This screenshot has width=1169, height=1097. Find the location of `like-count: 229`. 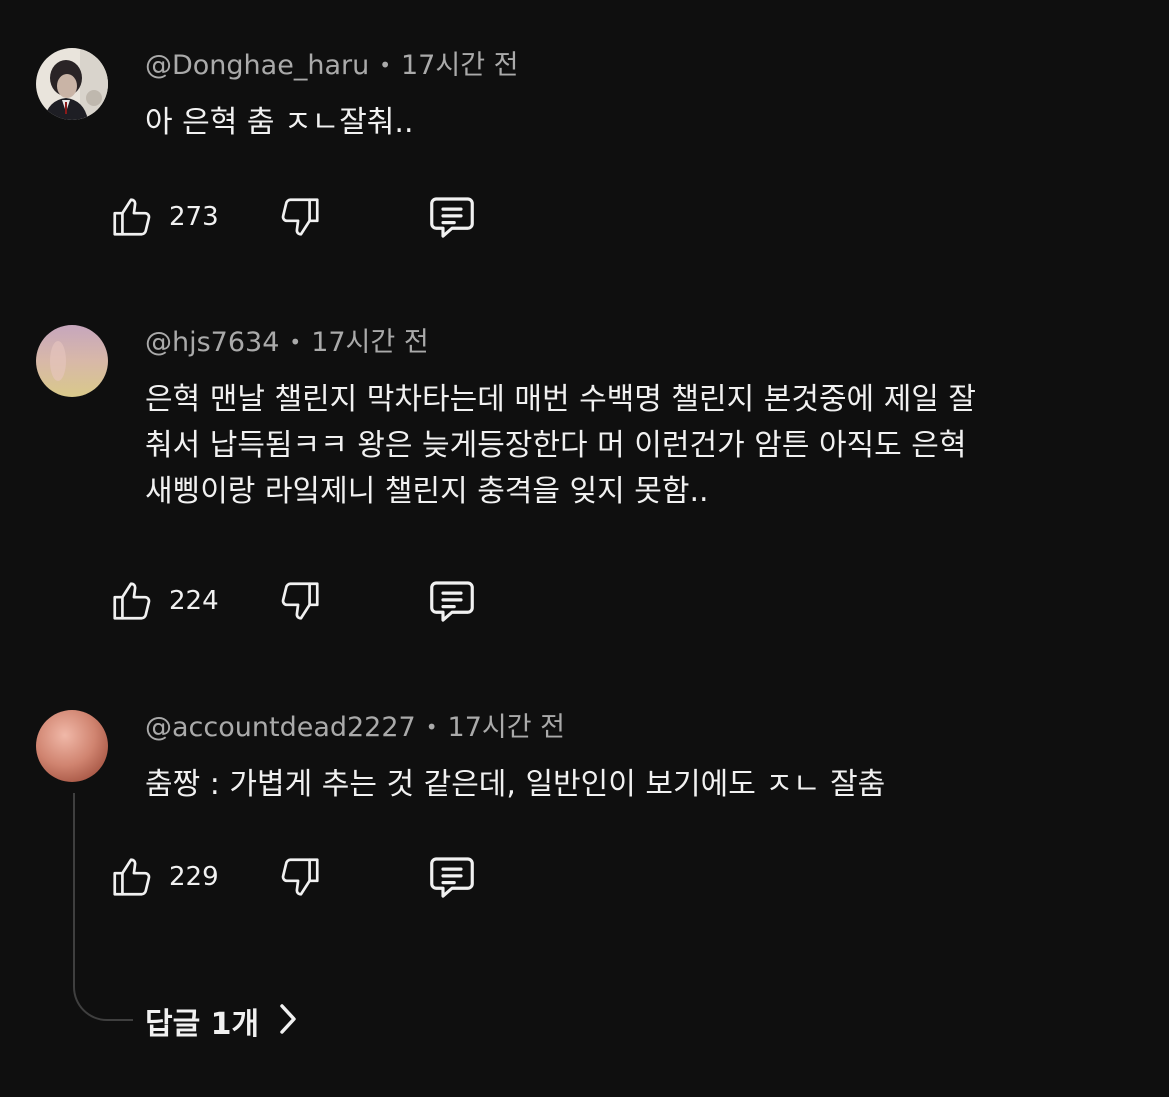

like-count: 229 is located at coordinates (194, 877).